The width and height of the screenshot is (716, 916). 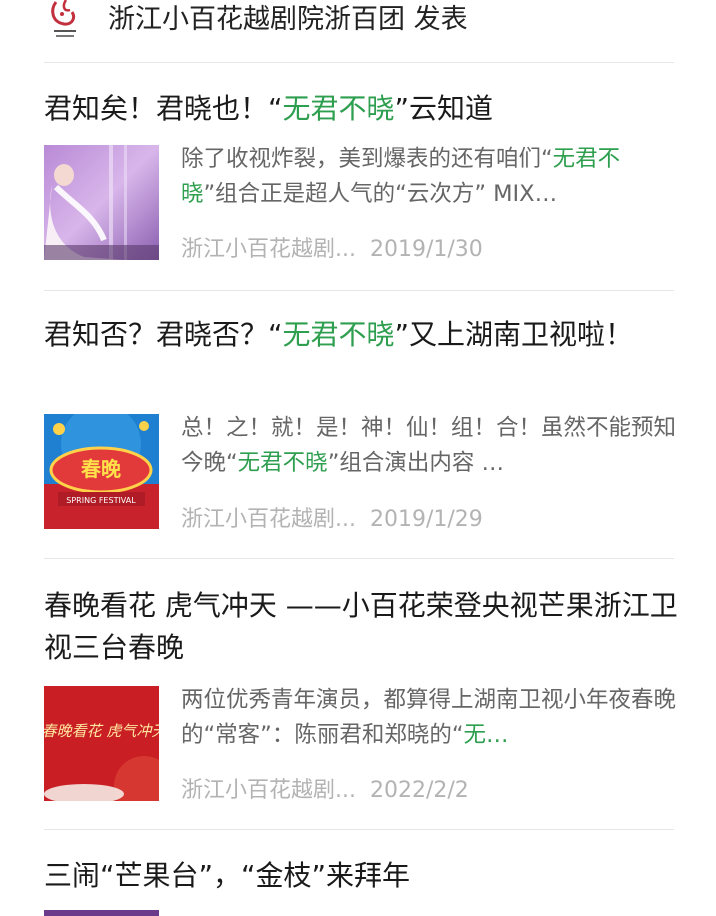 I want to click on thumbnail-caption: 春晚看花 虎气冲天, so click(x=101, y=731).